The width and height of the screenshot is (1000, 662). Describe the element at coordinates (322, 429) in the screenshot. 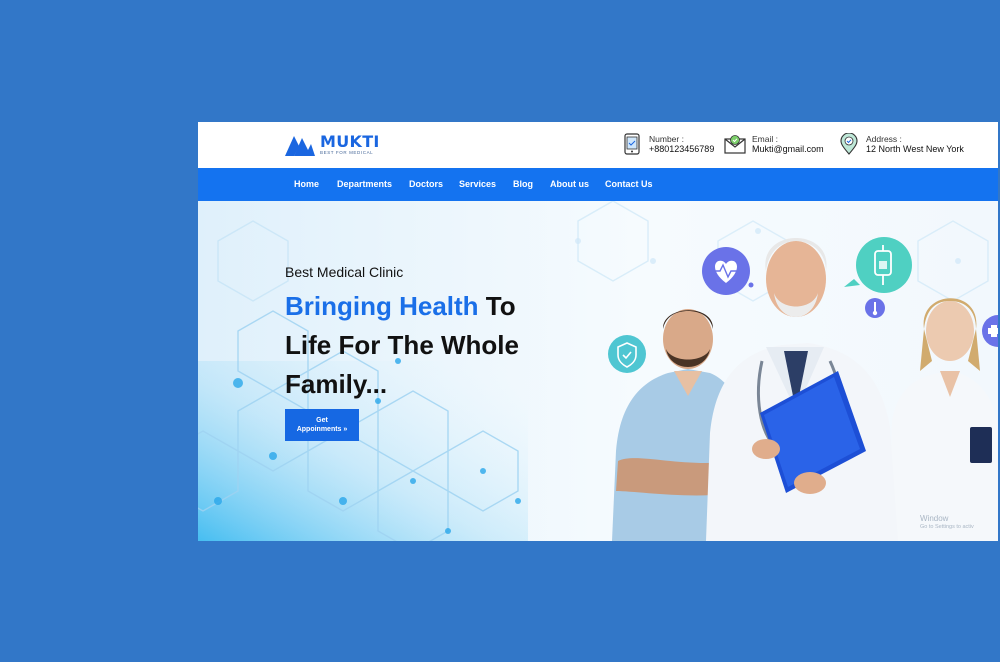

I see `cta-line-2: Appoinments »` at that location.